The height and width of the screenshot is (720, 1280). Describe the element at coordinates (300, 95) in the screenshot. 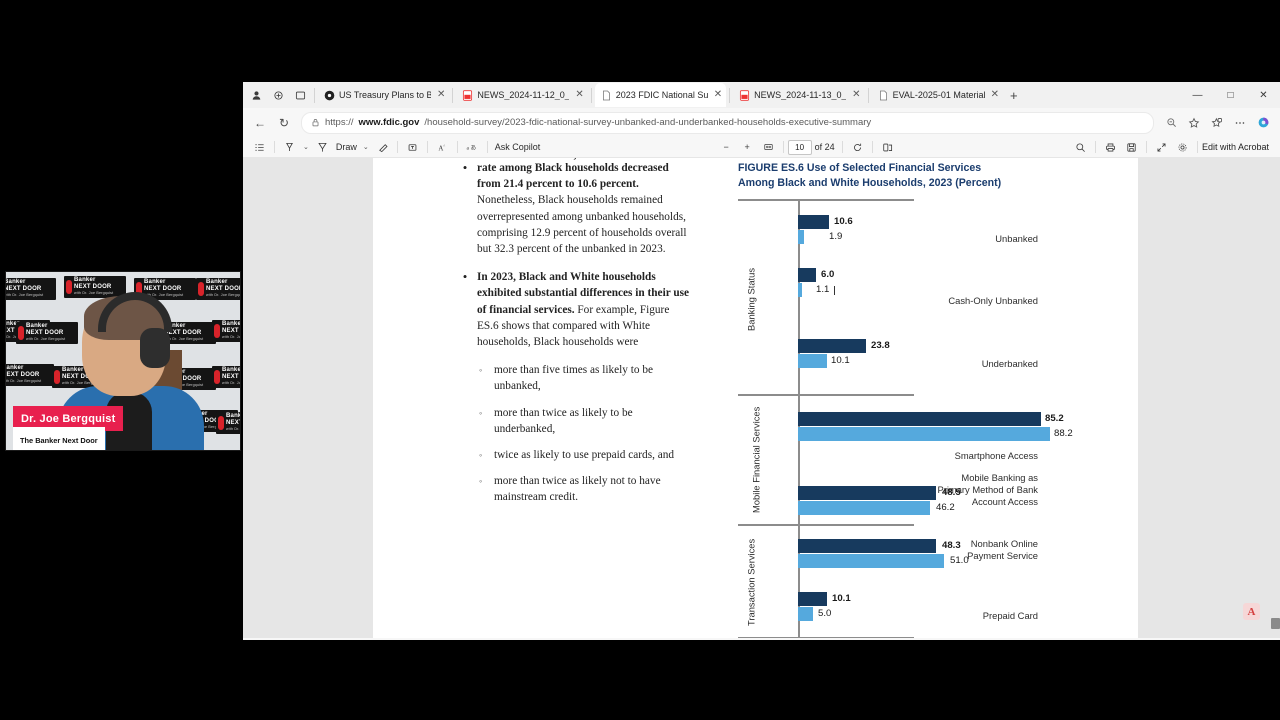

I see `tab-split-icon` at that location.